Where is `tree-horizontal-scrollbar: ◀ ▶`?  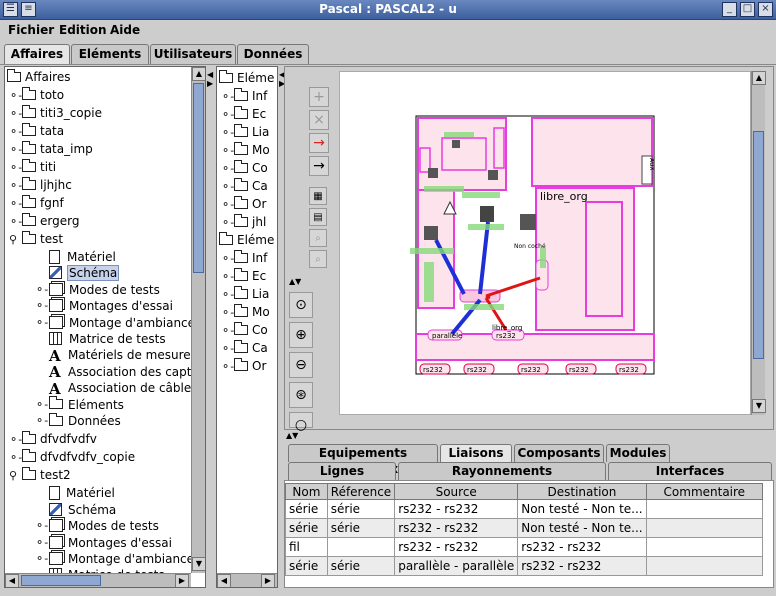
tree-horizontal-scrollbar: ◀ ▶ is located at coordinates (98, 580).